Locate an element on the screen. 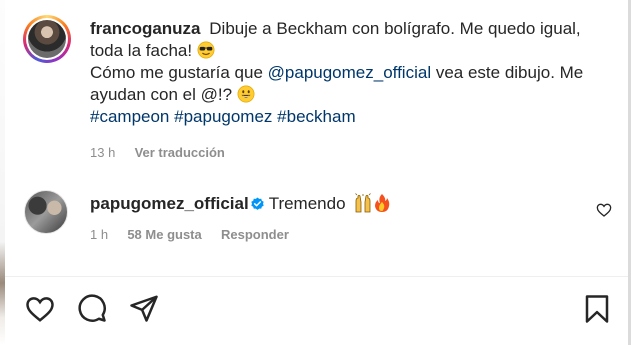 Image resolution: width=631 pixels, height=345 pixels. see-translation-link: Ver traducción is located at coordinates (180, 152).